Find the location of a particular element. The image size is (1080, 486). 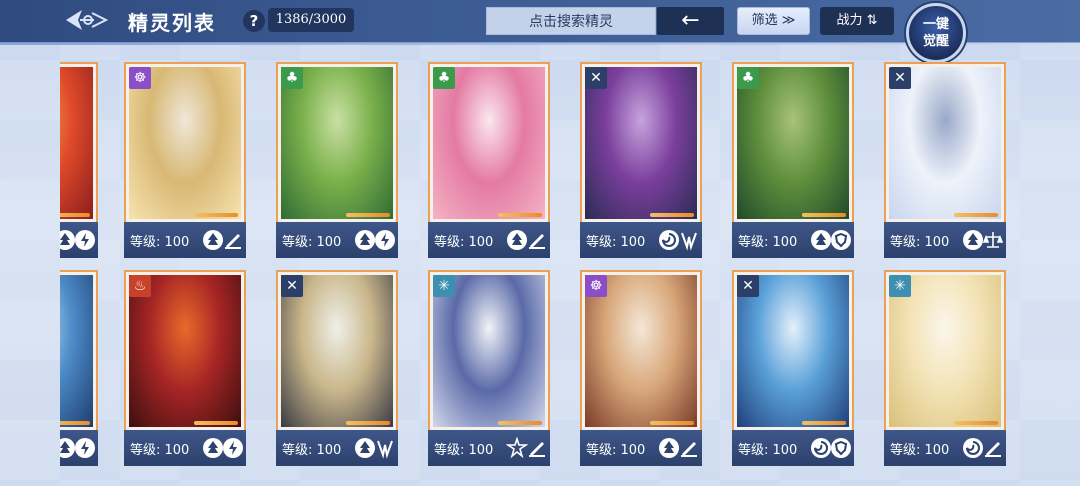

page-title: 精灵列表 is located at coordinates (172, 23).